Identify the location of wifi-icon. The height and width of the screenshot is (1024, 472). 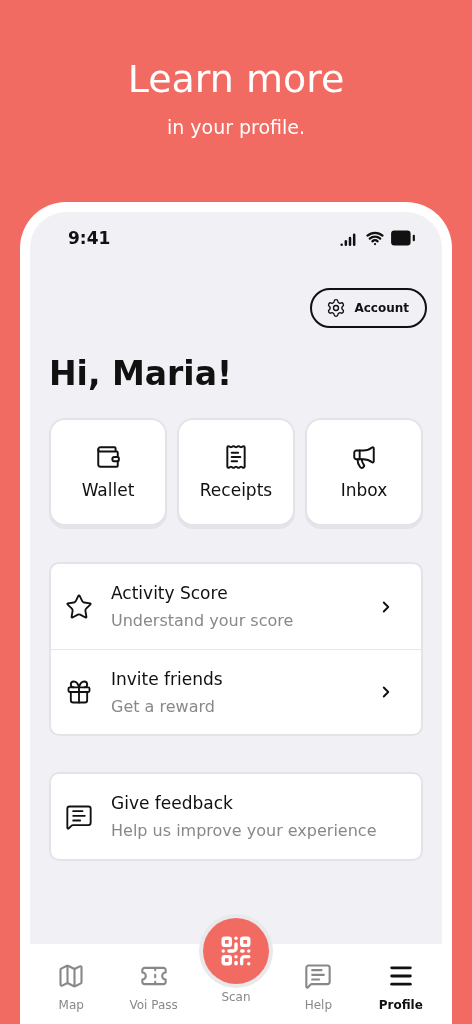
(375, 238).